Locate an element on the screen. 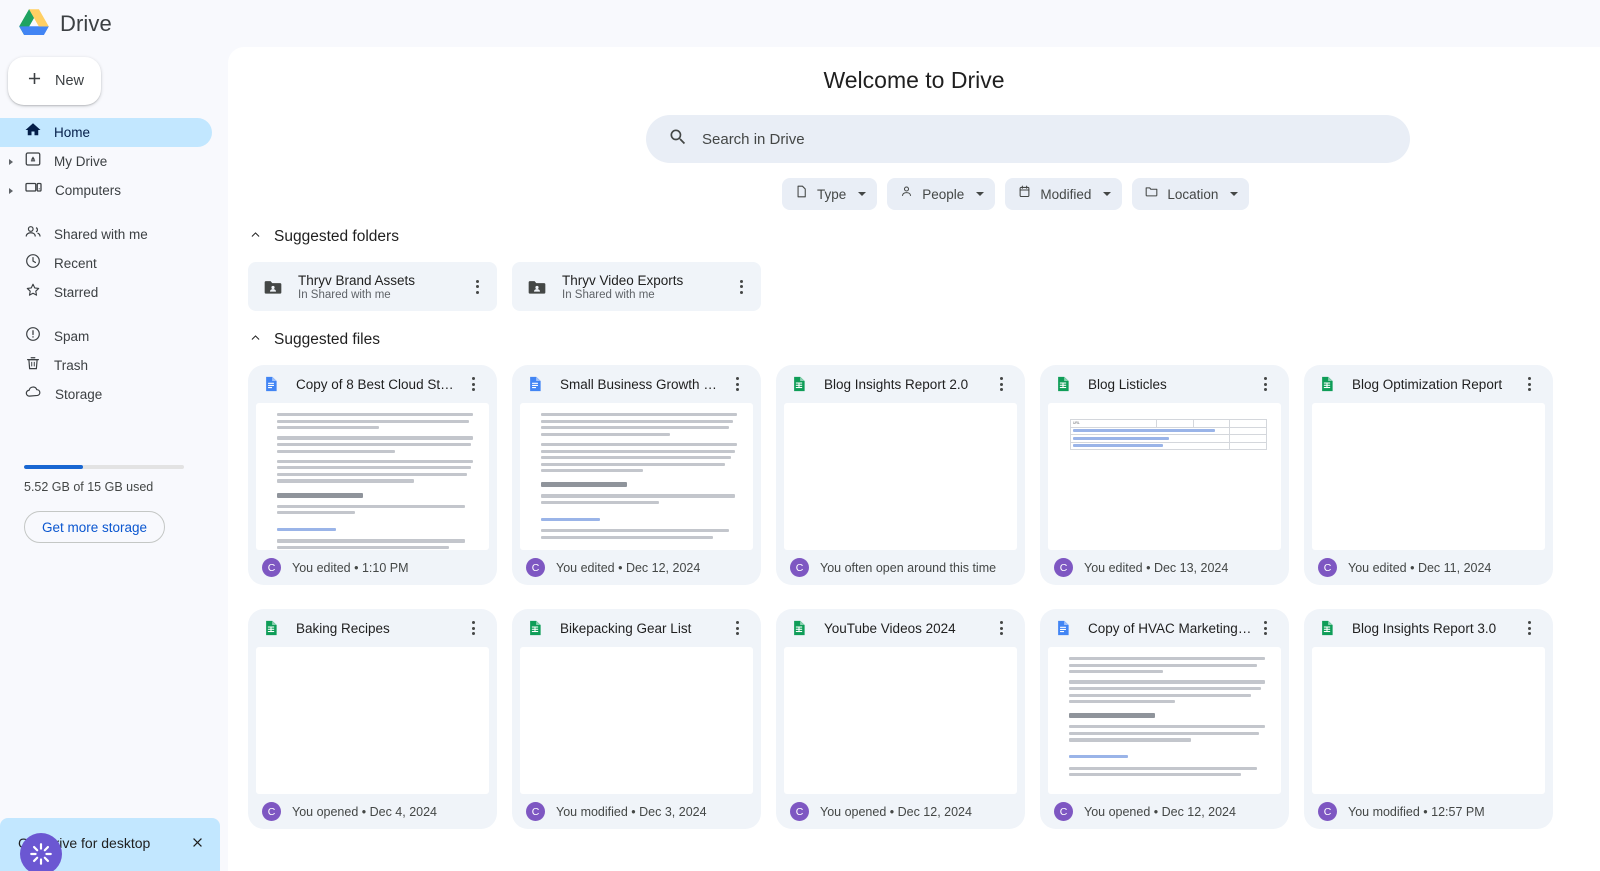 The height and width of the screenshot is (871, 1600). sidebar-item-my-drive: My Drive is located at coordinates (106, 161).